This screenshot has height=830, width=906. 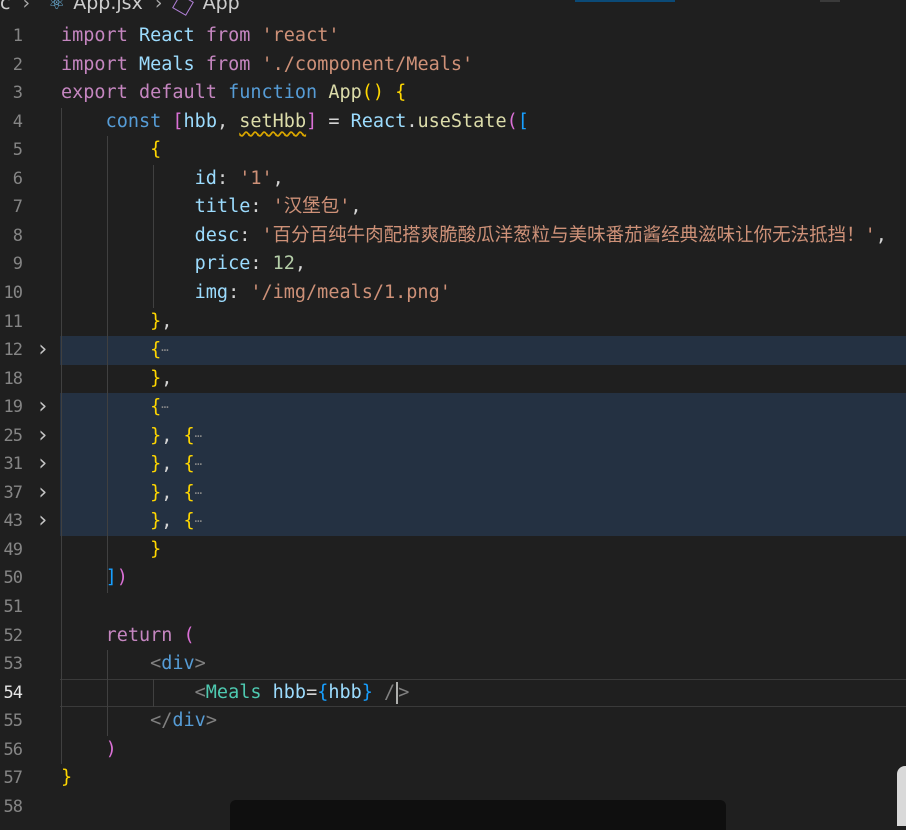 What do you see at coordinates (13, 692) in the screenshot?
I see `line-number: 54` at bounding box center [13, 692].